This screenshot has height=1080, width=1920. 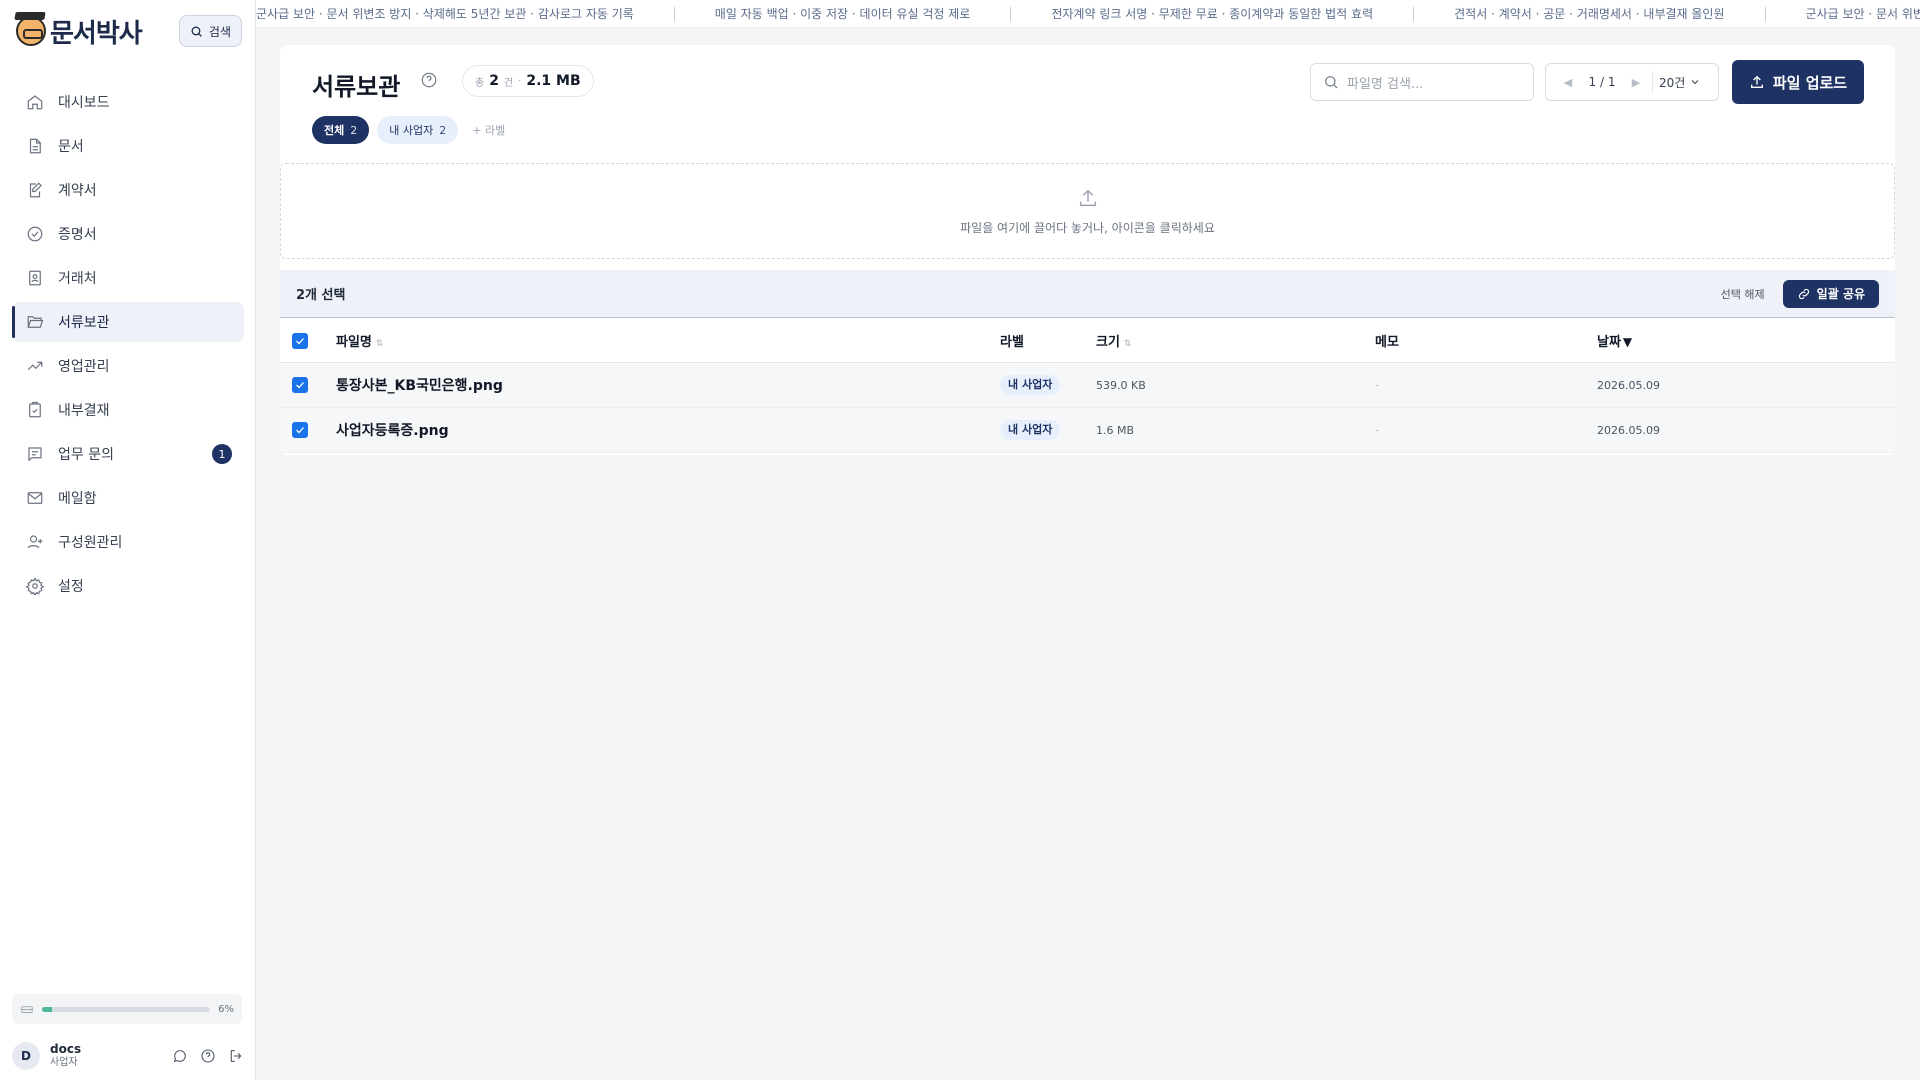 I want to click on user-actions, so click(x=208, y=1056).